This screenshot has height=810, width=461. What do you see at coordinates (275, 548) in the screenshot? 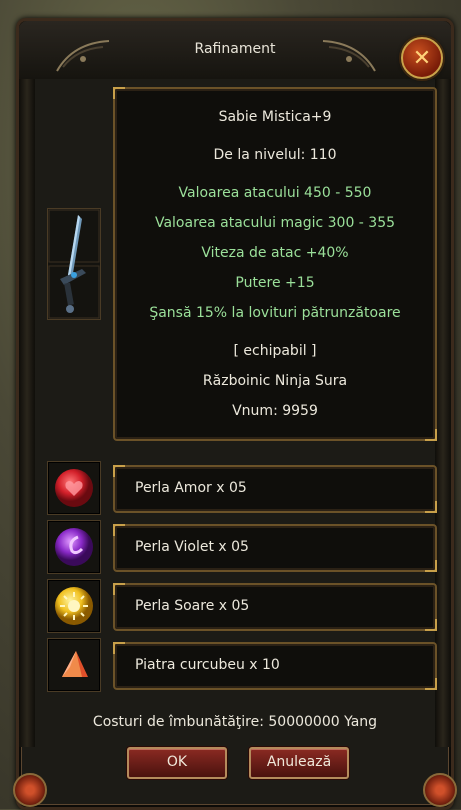
I see `material-row-2: Perla Violet x 05` at bounding box center [275, 548].